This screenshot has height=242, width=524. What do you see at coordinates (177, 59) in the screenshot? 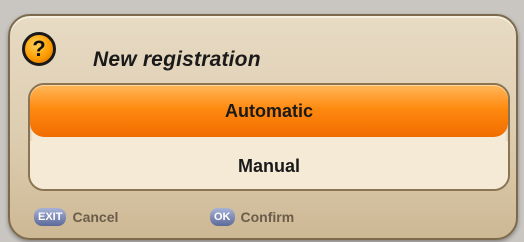
I see `dialog-title: New registration` at bounding box center [177, 59].